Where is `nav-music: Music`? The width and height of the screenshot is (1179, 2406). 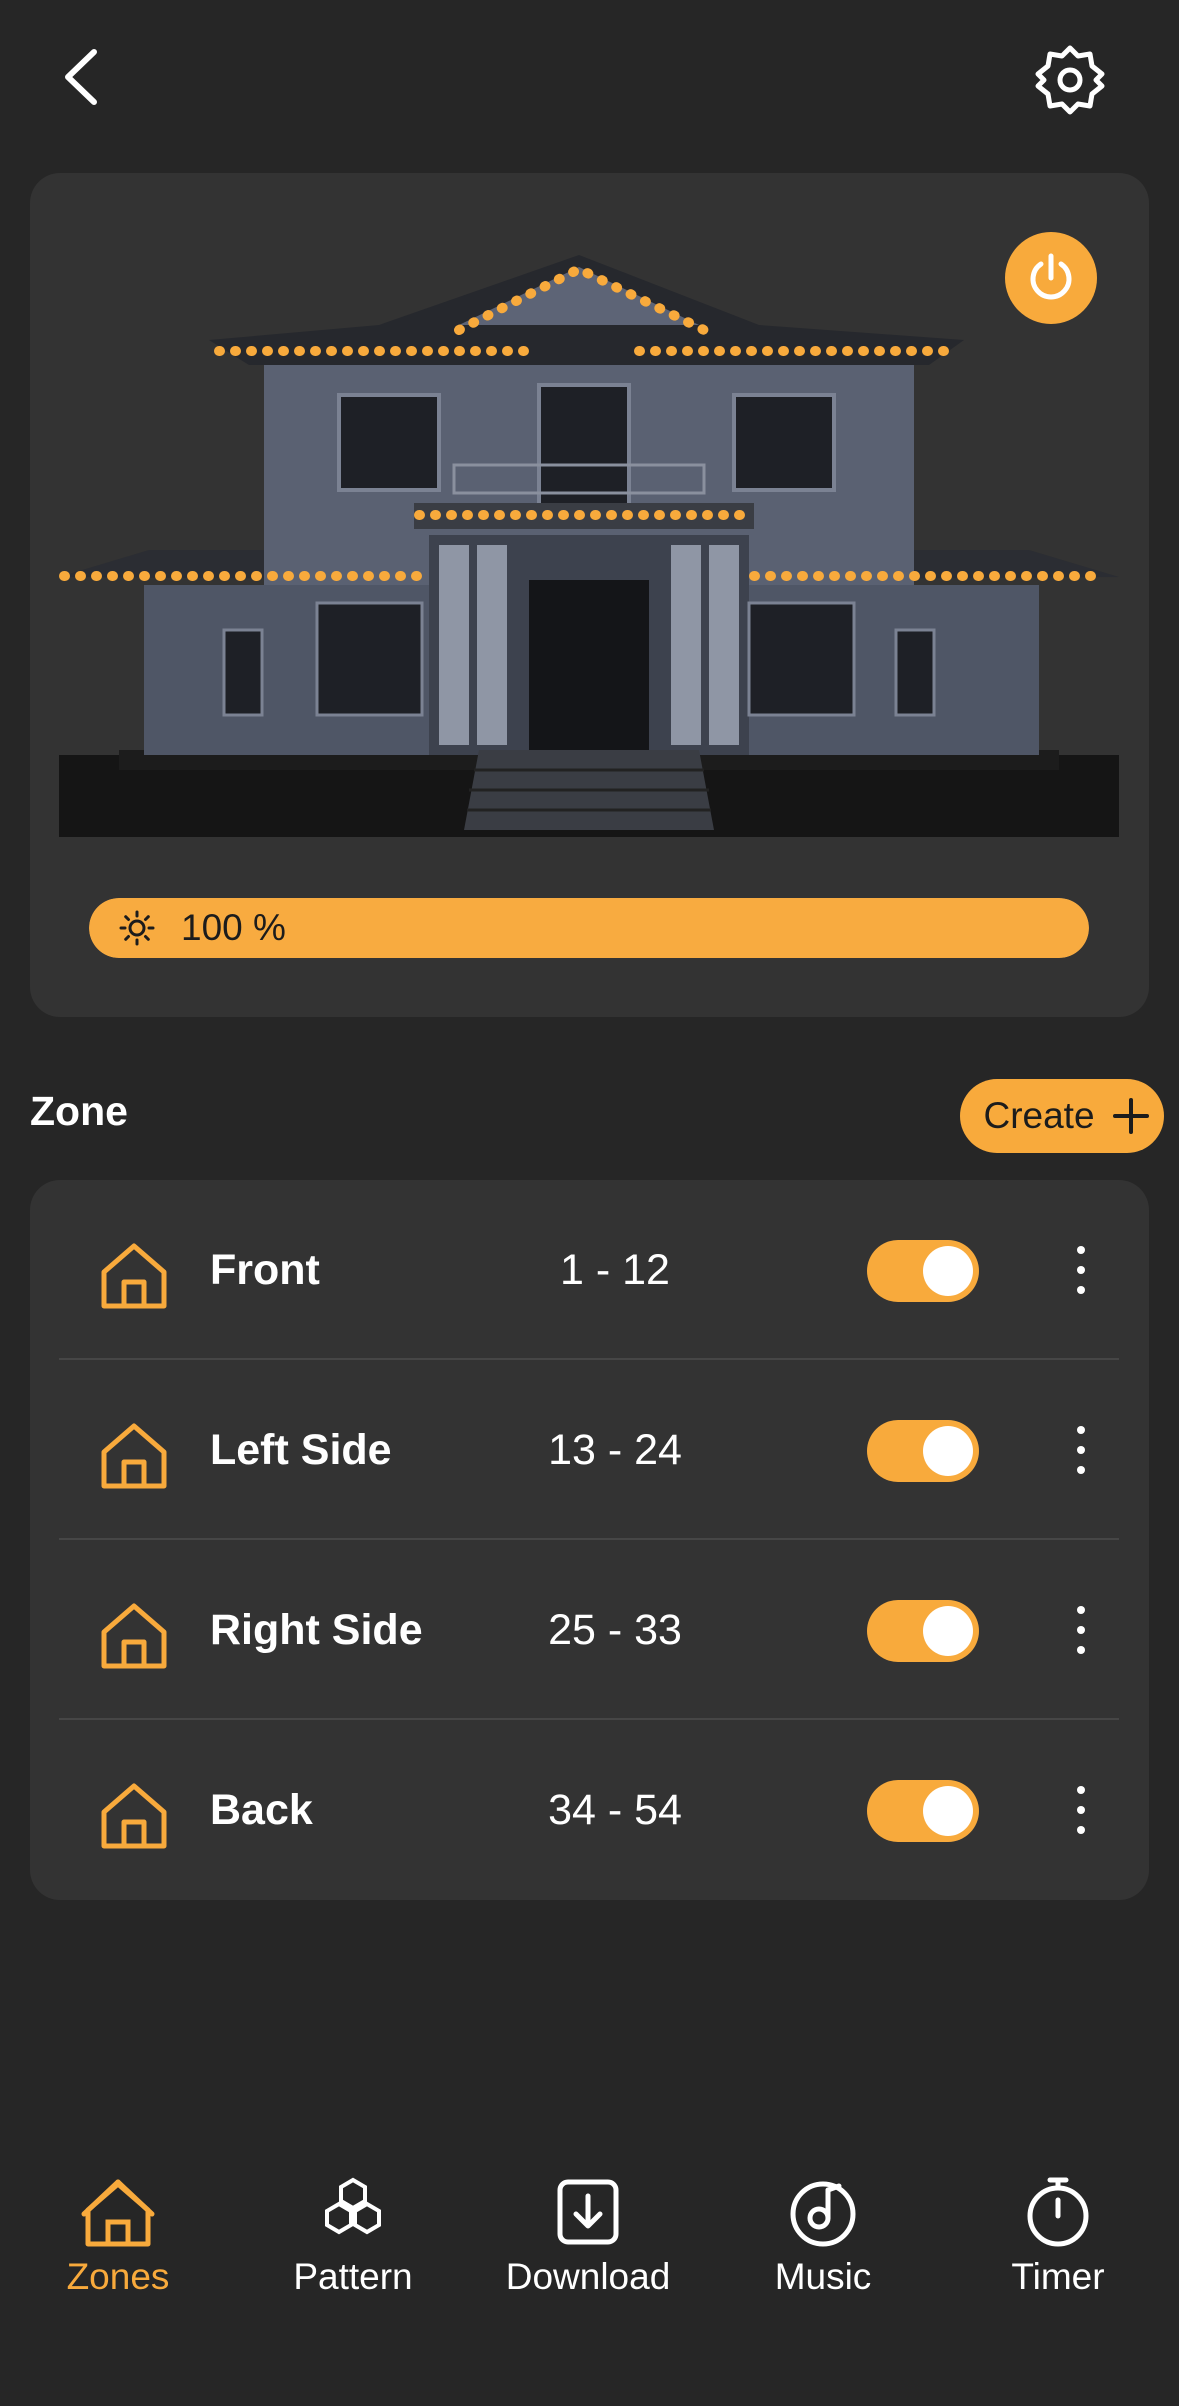
nav-music: Music is located at coordinates (823, 2250).